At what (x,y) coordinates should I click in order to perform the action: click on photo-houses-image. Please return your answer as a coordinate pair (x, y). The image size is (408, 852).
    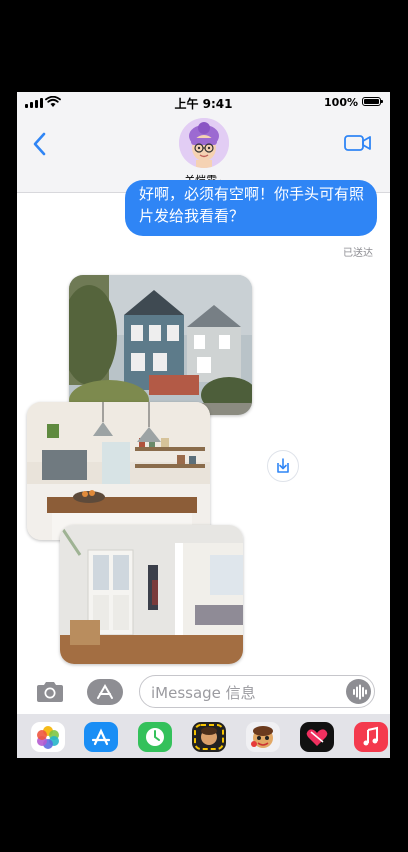
    Looking at the image, I should click on (160, 345).